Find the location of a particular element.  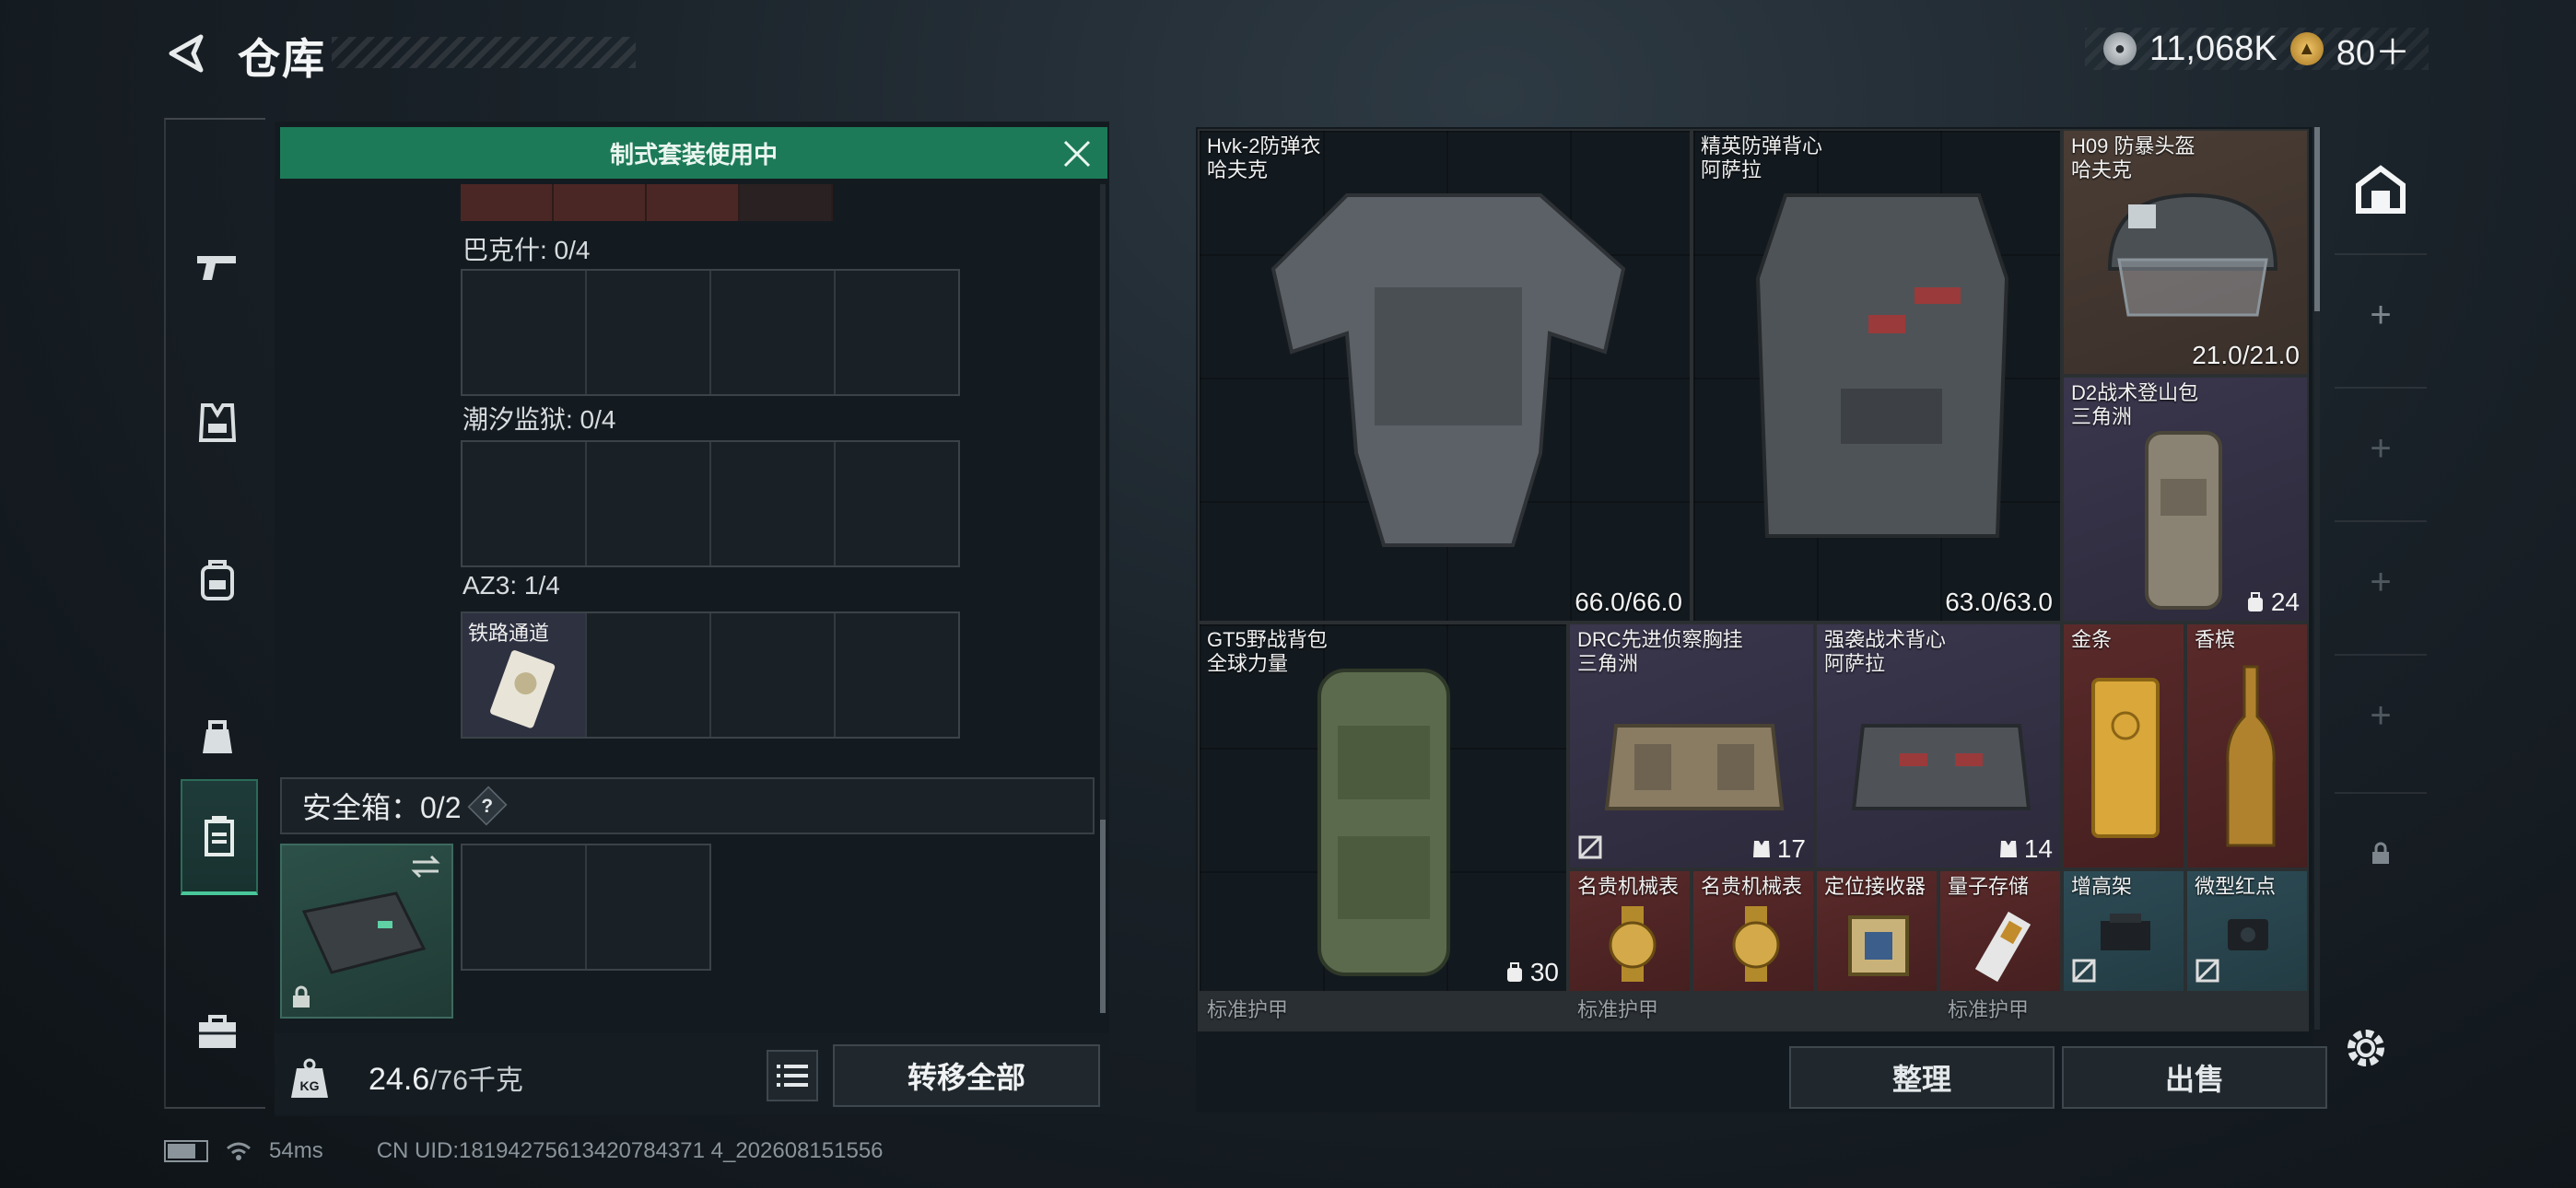

gear-icon is located at coordinates (2366, 1048).